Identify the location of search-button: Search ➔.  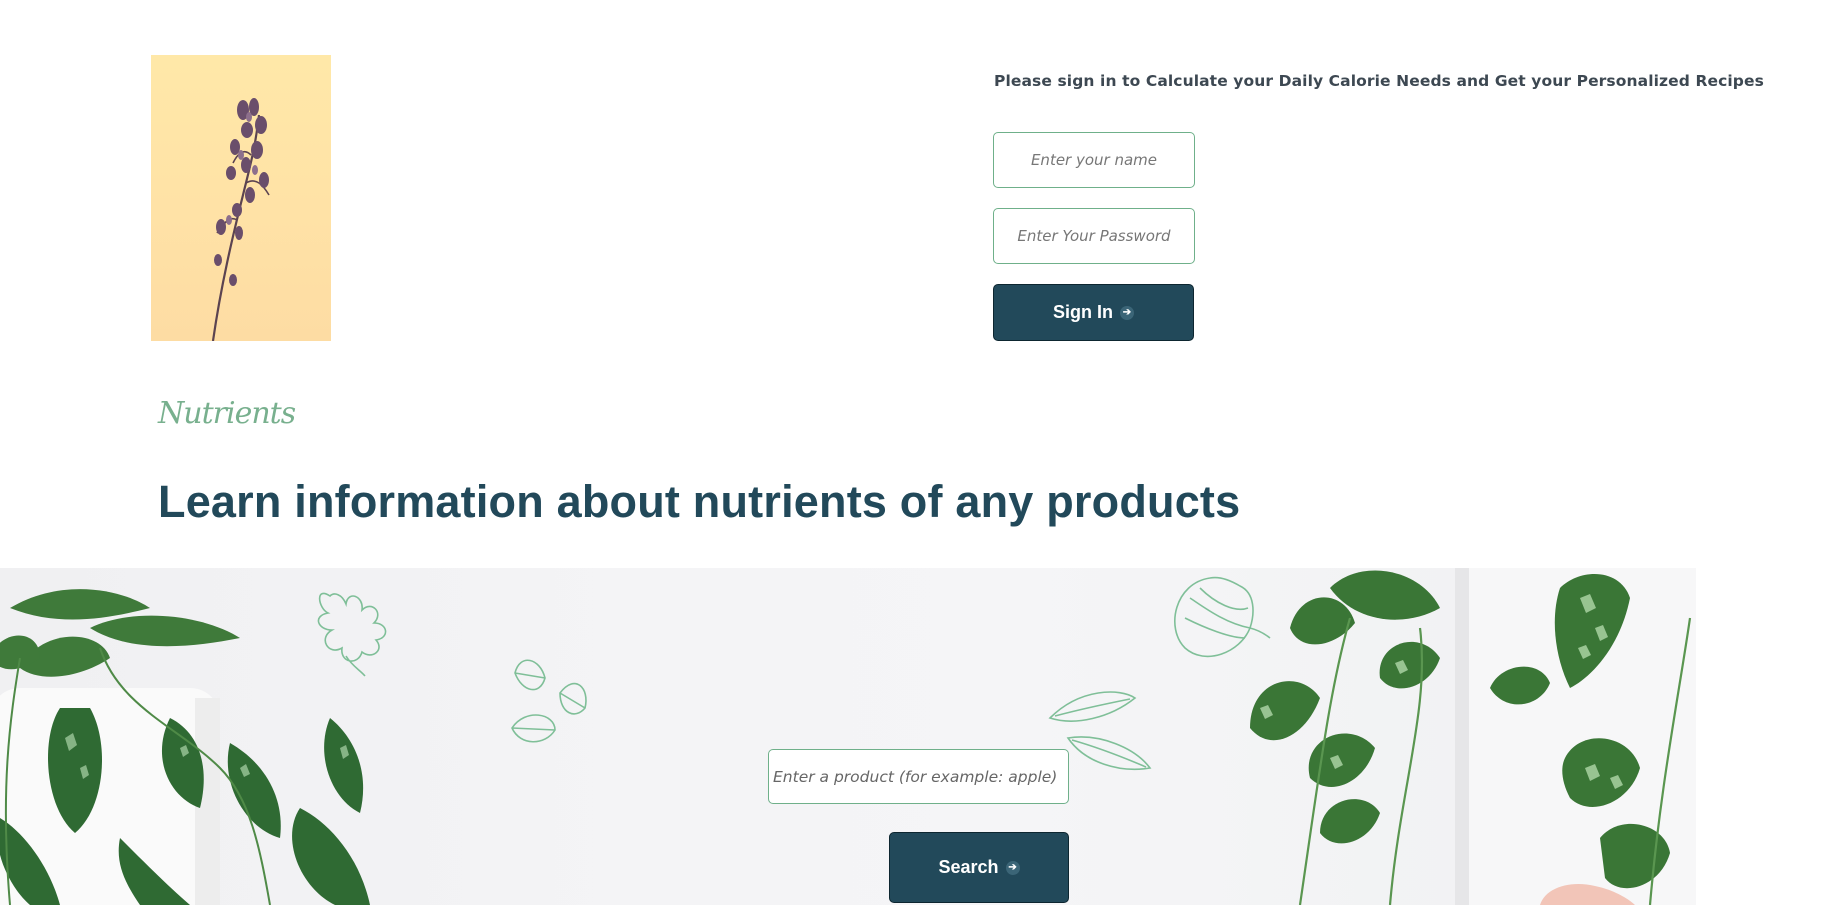
(979, 867).